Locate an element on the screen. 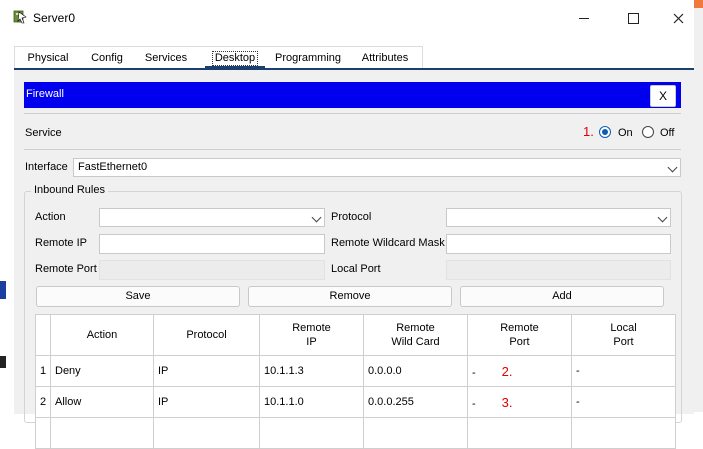 This screenshot has height=449, width=703. background-window-edge is located at coordinates (698, 206).